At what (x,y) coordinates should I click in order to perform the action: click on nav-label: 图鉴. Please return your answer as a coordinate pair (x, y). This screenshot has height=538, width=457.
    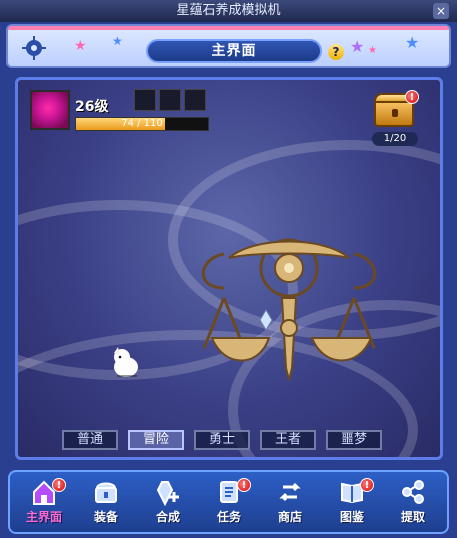
    Looking at the image, I should click on (351, 517).